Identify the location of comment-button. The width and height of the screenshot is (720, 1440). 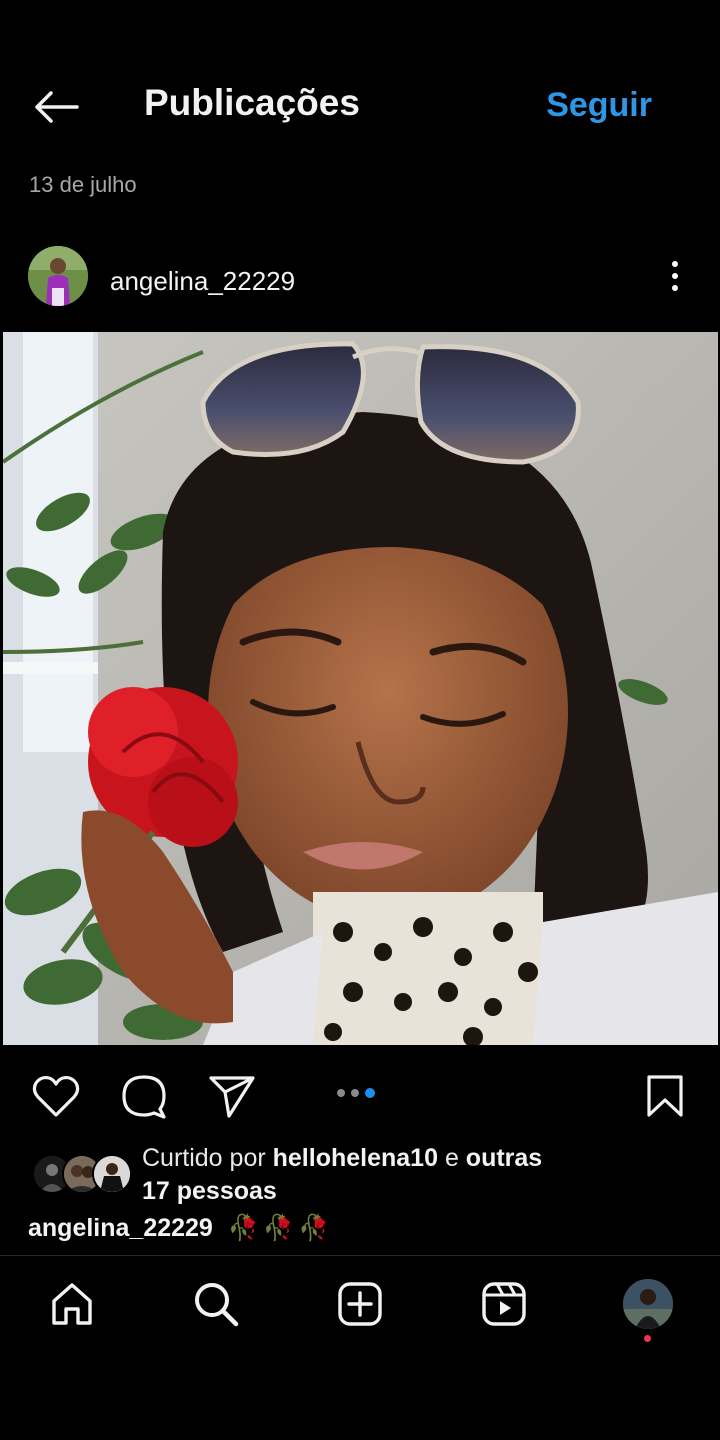
(144, 1096).